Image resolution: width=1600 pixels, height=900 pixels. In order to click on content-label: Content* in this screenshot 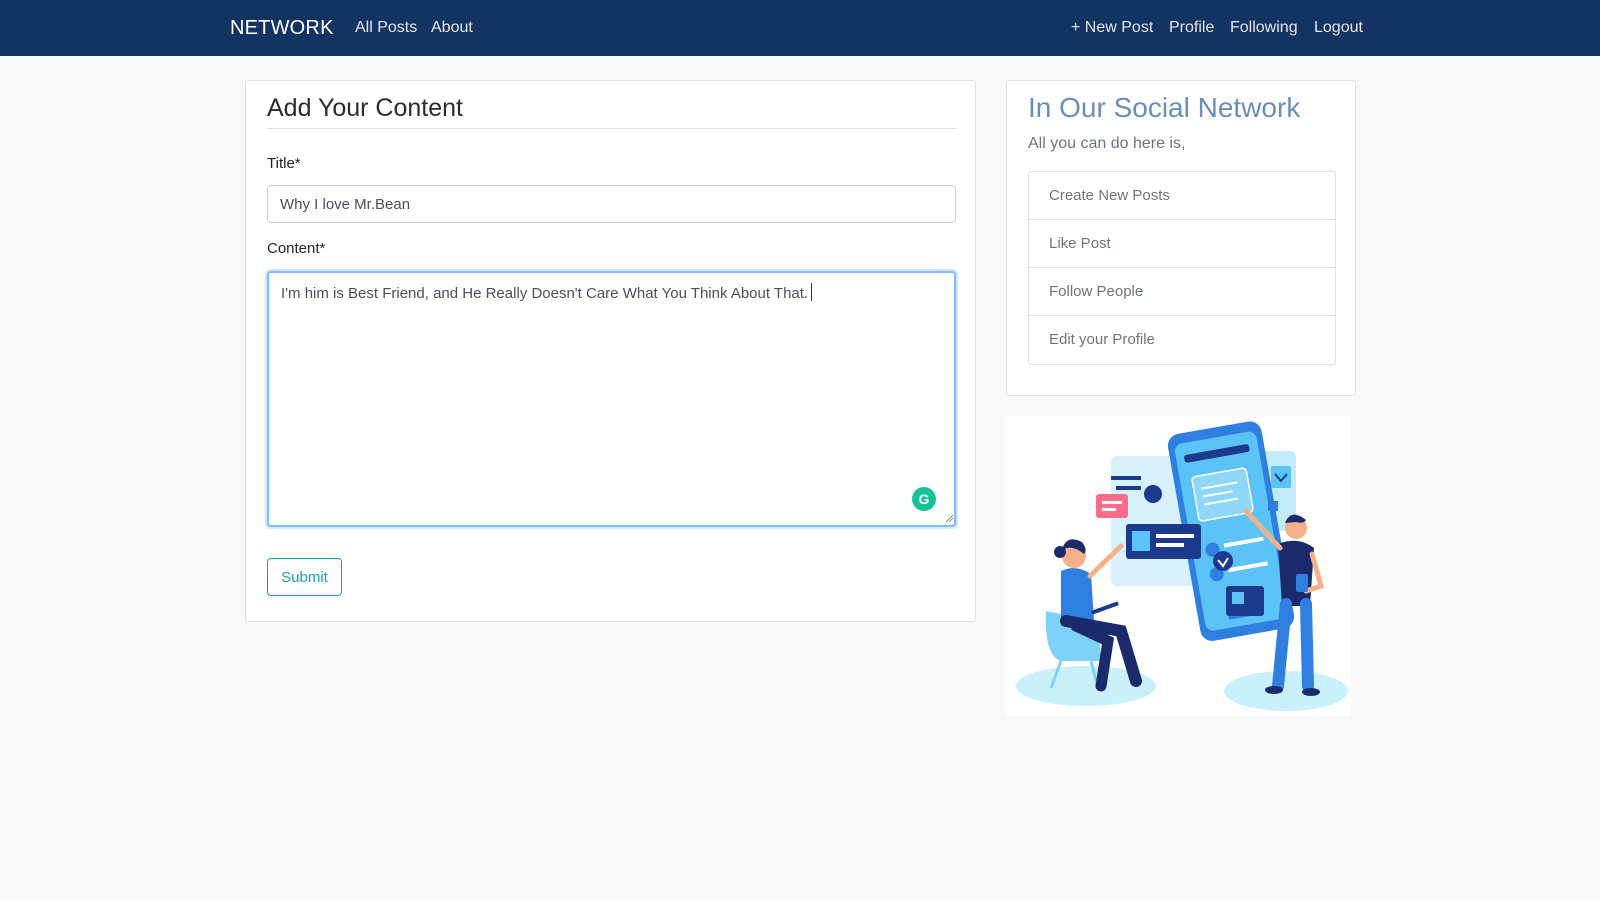, I will do `click(296, 248)`.